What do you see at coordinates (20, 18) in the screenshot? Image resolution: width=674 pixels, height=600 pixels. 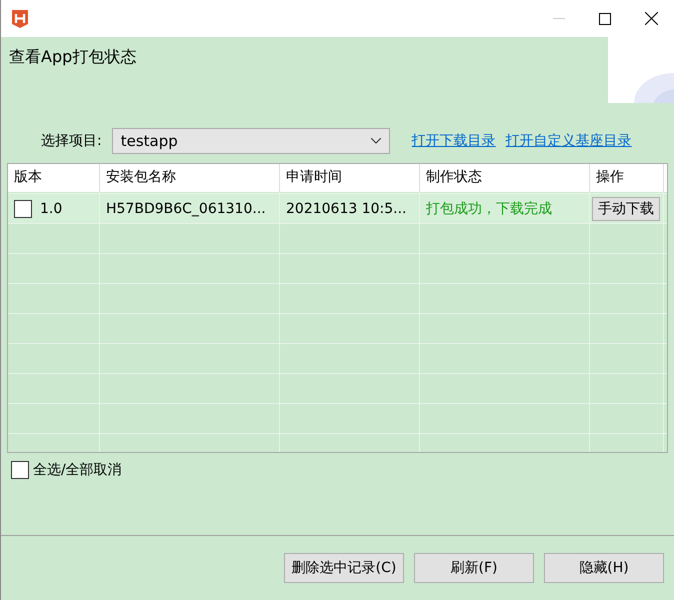 I see `app-logo-icon` at bounding box center [20, 18].